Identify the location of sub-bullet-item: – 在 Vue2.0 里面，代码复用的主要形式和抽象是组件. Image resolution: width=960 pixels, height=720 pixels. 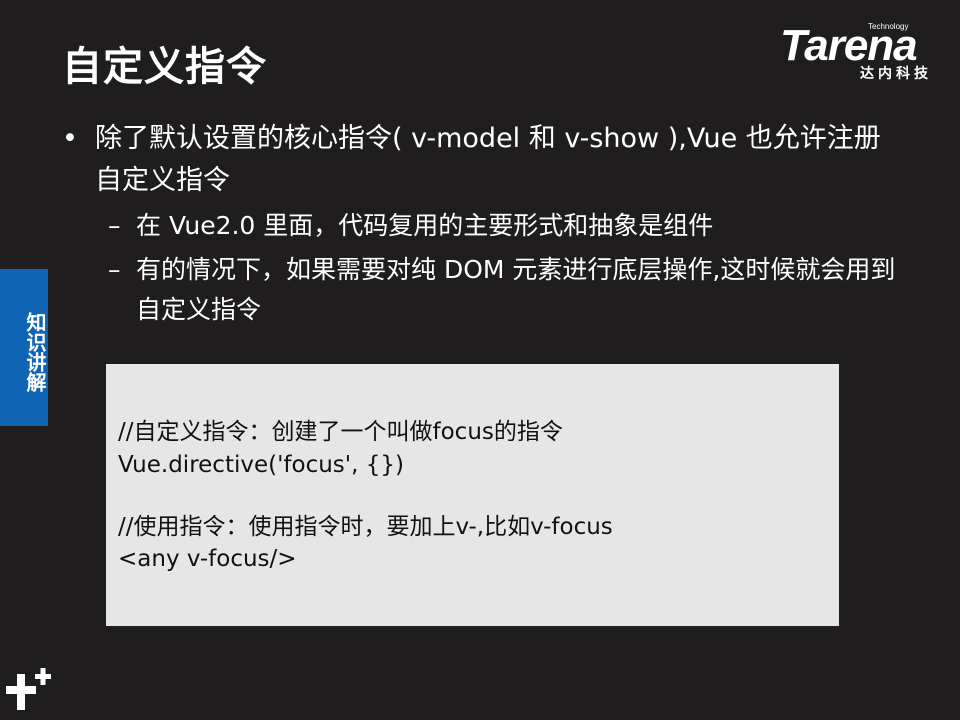
(482, 226).